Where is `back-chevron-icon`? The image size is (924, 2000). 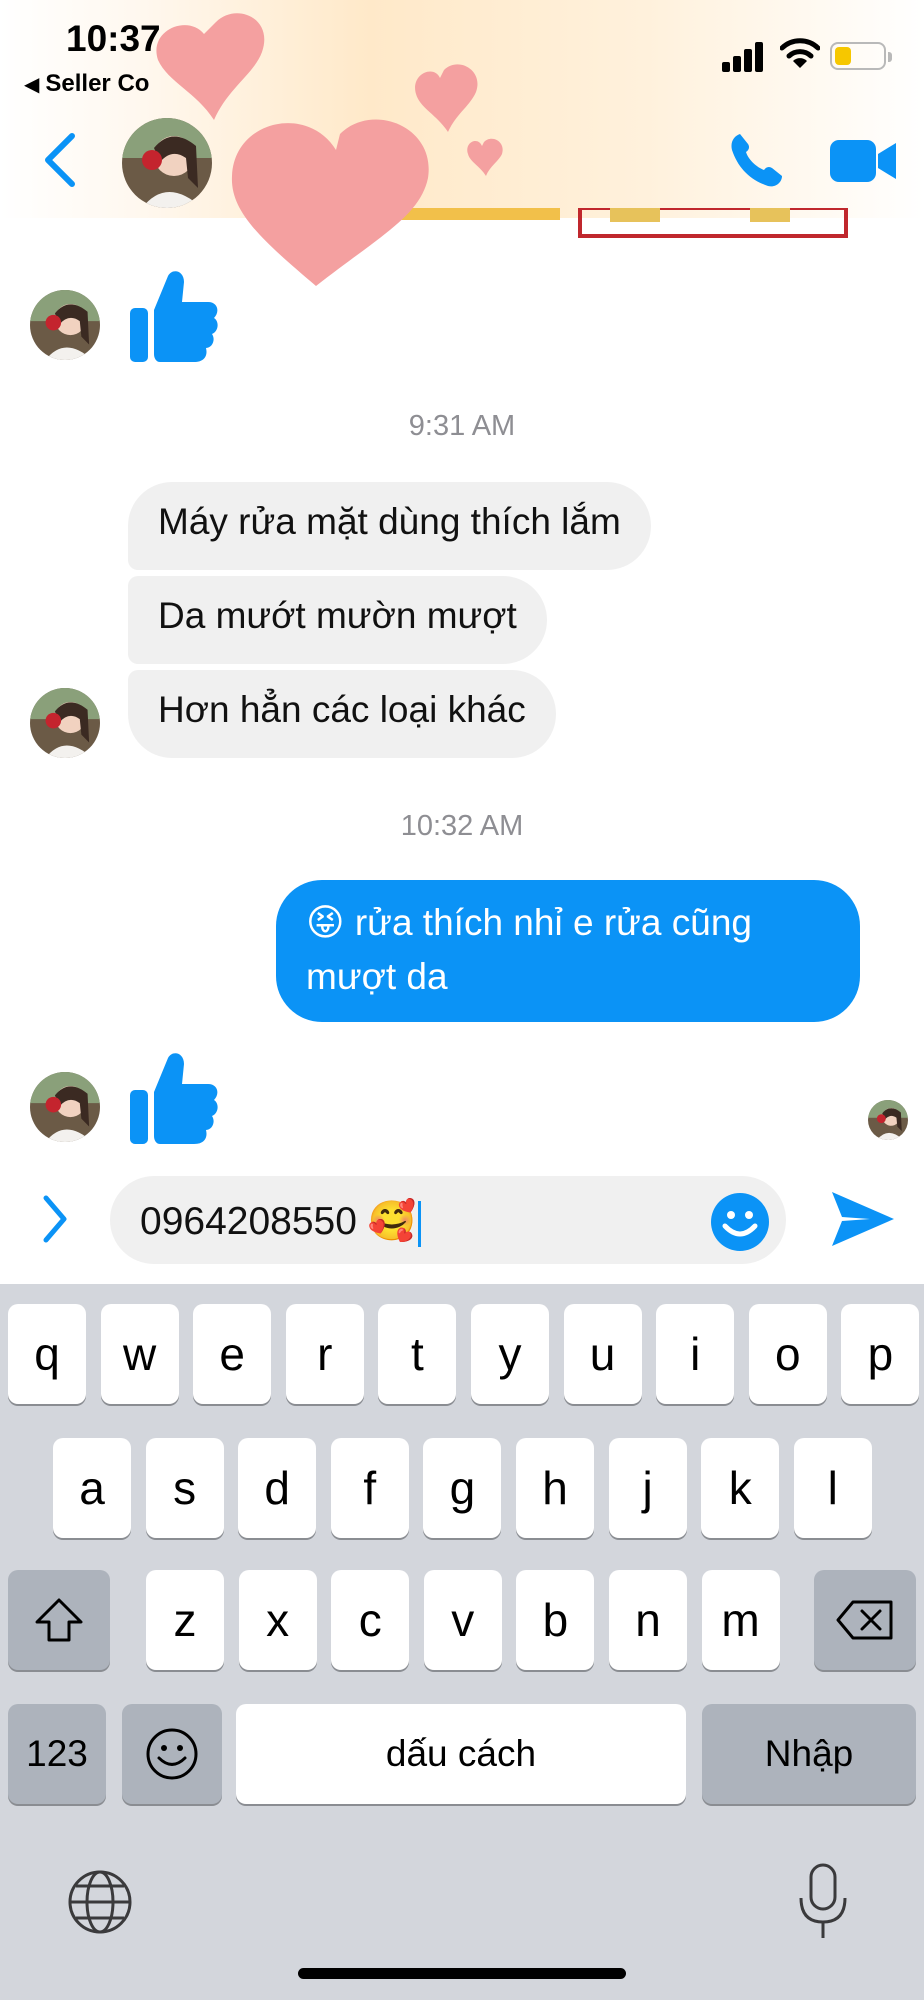
back-chevron-icon is located at coordinates (60, 160).